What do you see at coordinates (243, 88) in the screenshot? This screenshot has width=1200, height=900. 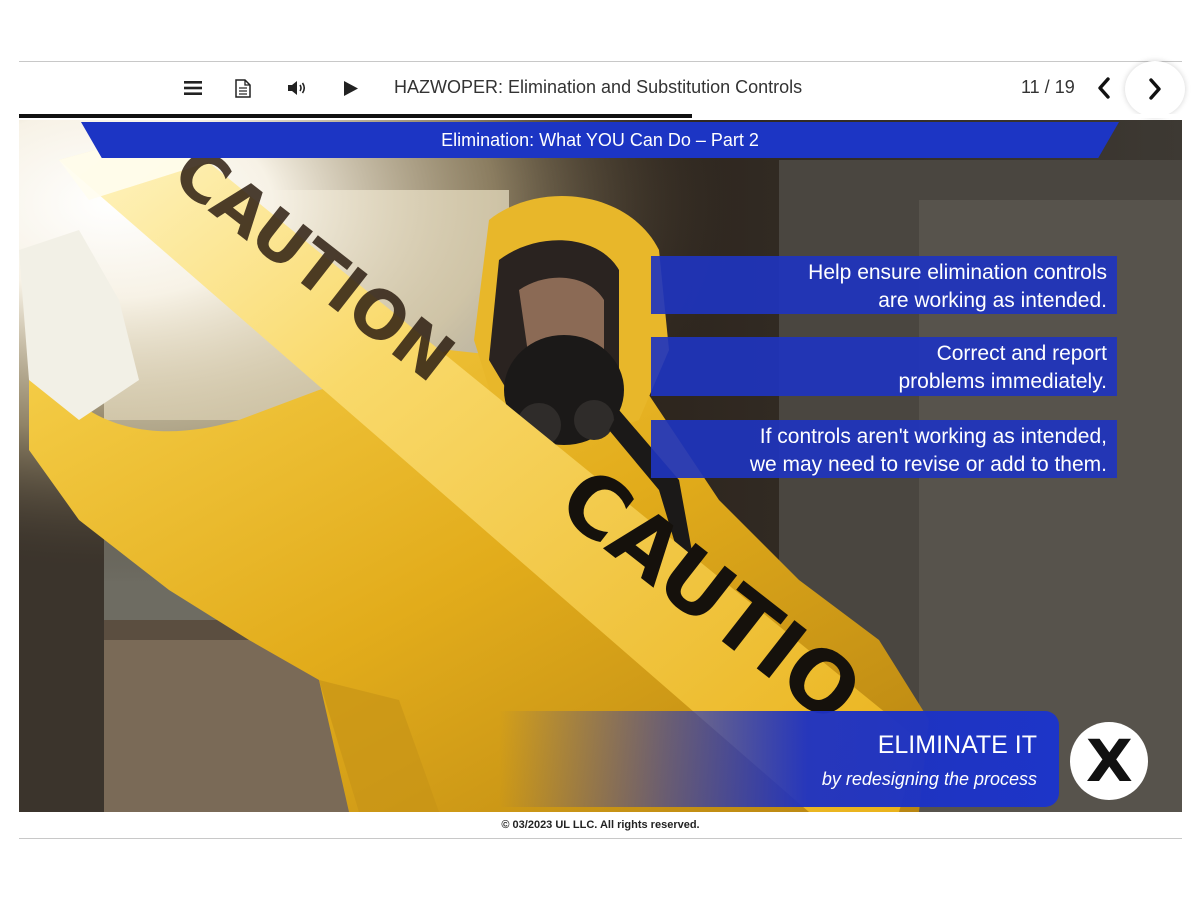 I see `document-icon` at bounding box center [243, 88].